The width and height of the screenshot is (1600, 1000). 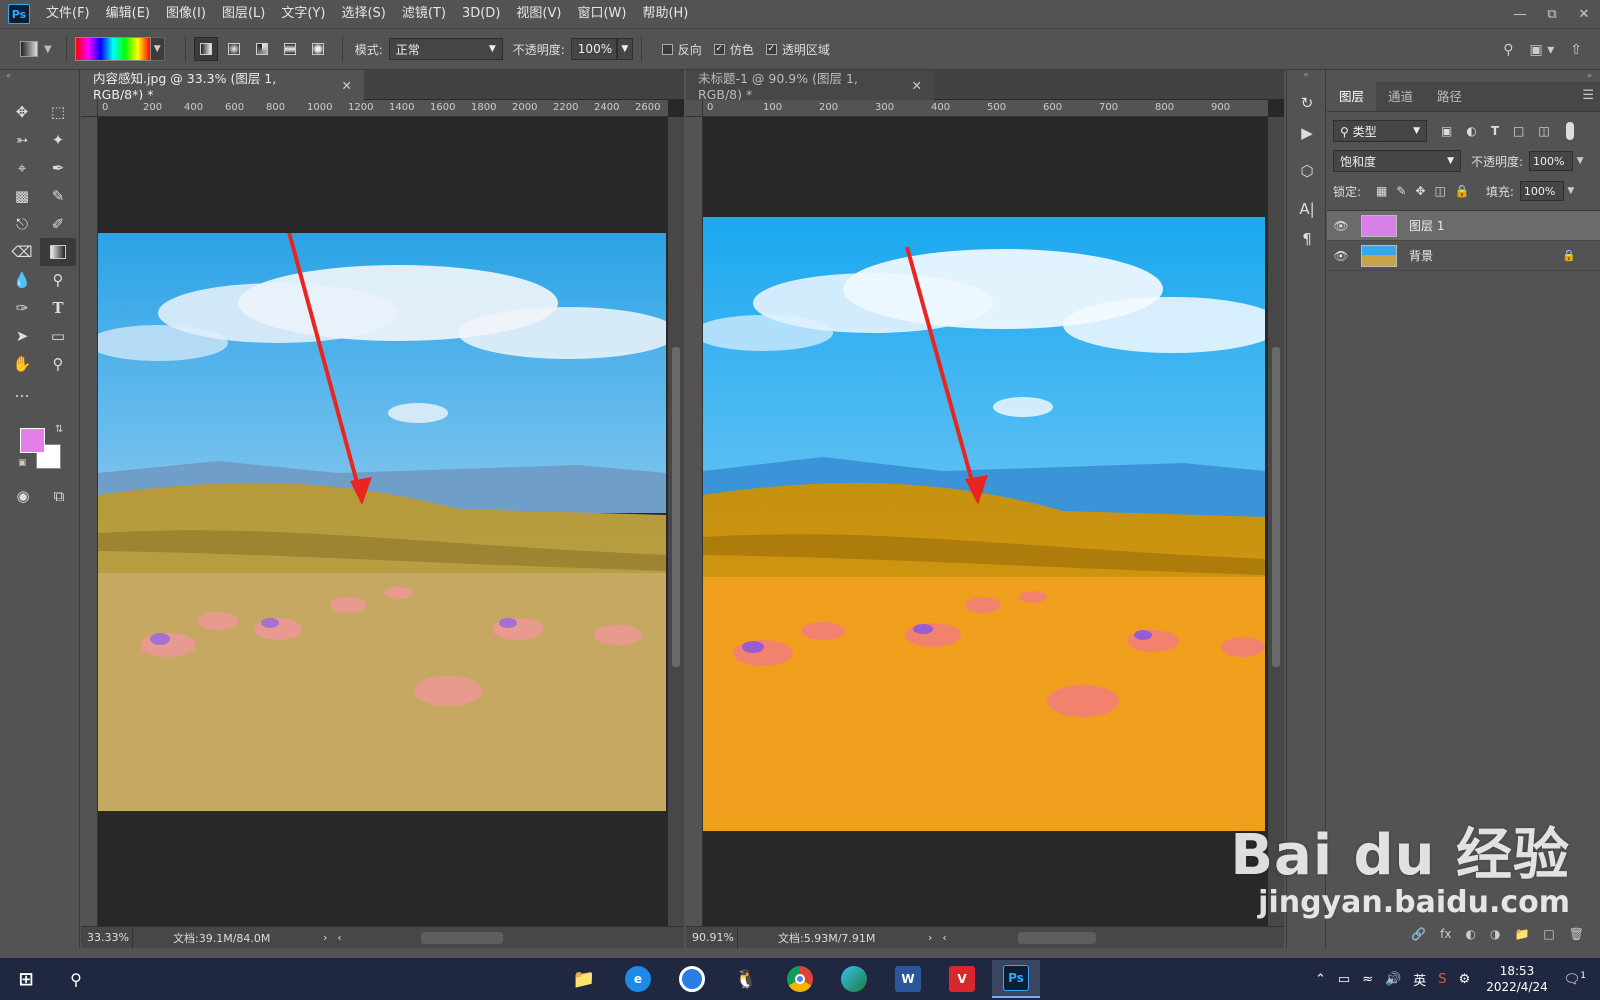 What do you see at coordinates (243, 14) in the screenshot?
I see `menu-layer: 图层(L)` at bounding box center [243, 14].